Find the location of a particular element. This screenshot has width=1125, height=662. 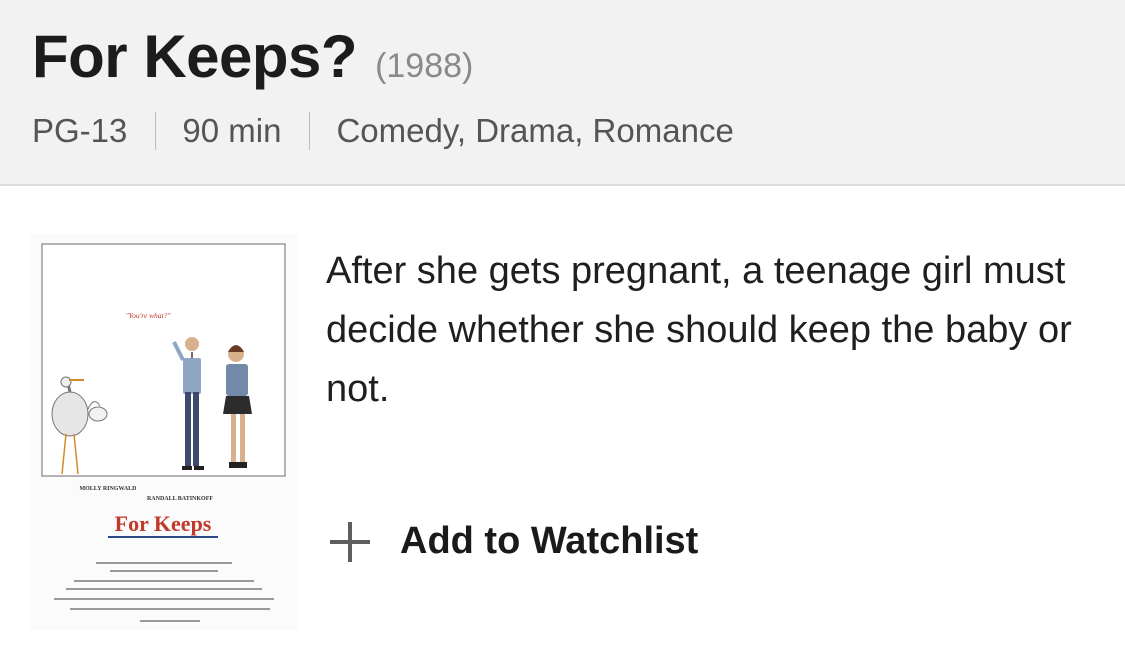

watchlist-label: Add to Watchlist is located at coordinates (549, 541).